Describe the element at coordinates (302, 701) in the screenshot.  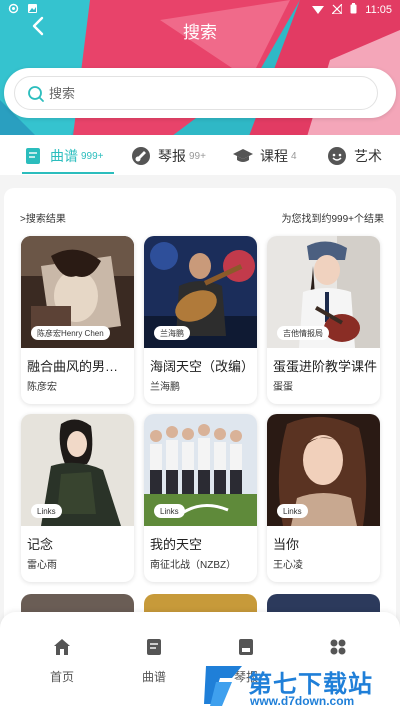
I see `watermark-url: www.d7down.com` at that location.